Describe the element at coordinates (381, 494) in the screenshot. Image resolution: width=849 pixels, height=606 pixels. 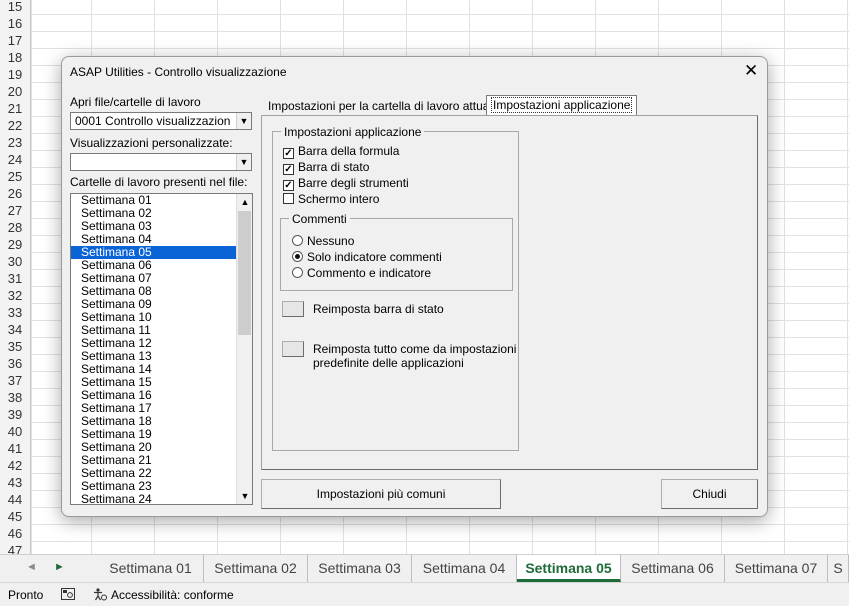
I see `common-settings-button: Impostazioni più comuni` at that location.